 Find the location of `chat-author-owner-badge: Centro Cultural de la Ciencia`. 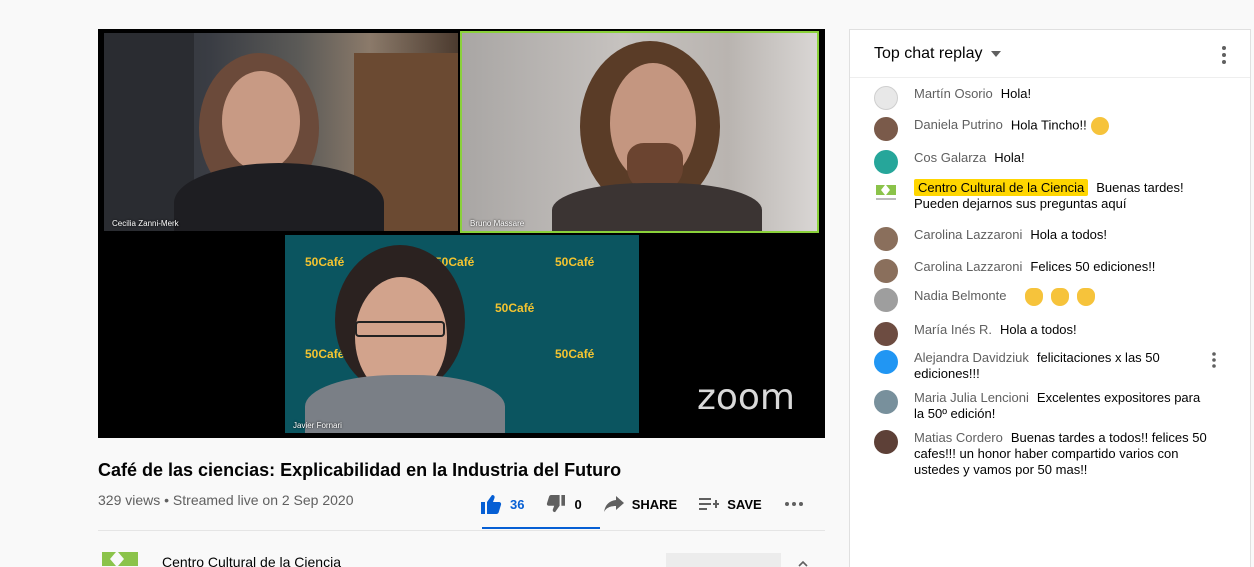

chat-author-owner-badge: Centro Cultural de la Ciencia is located at coordinates (1001, 187).